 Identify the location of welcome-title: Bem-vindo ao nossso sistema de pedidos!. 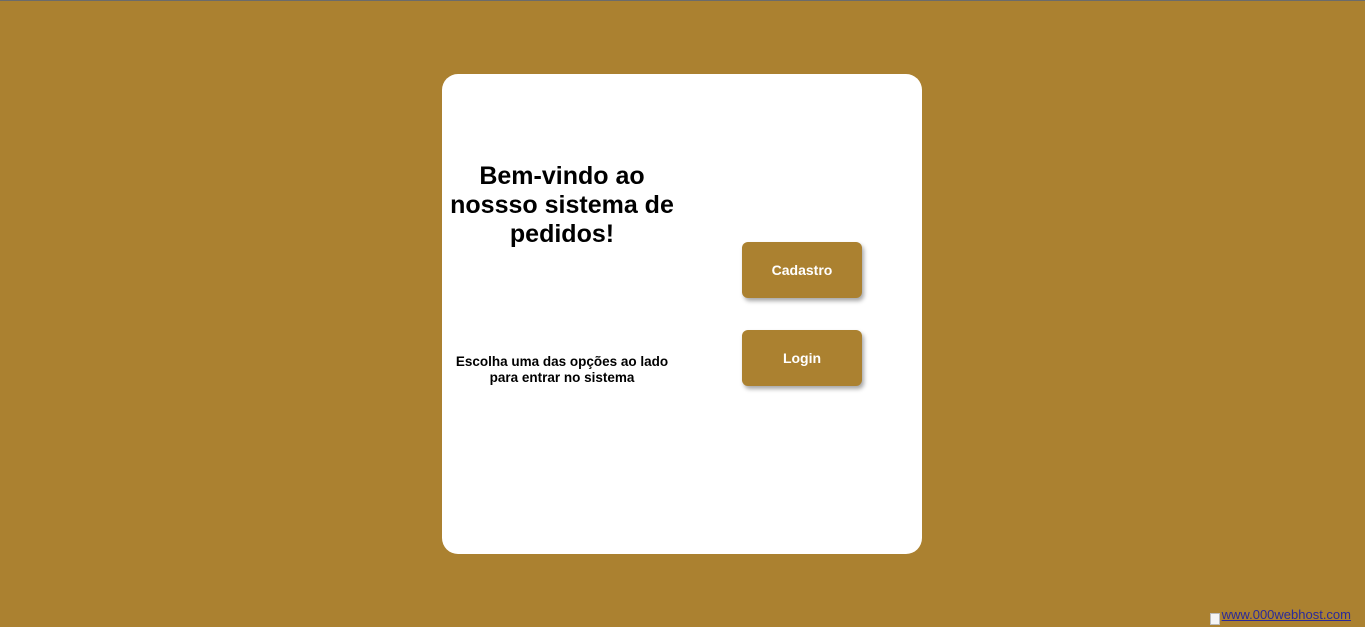
(562, 205).